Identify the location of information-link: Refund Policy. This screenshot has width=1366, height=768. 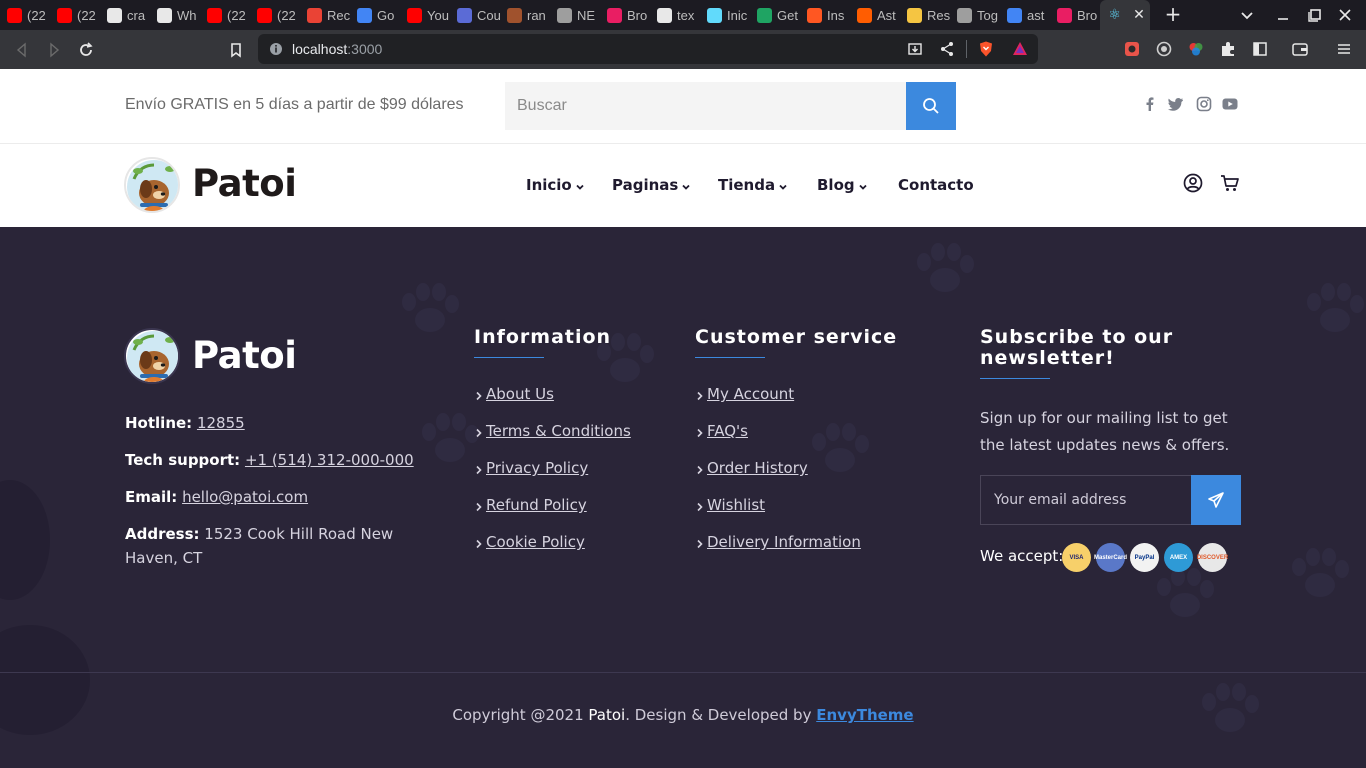
(530, 505).